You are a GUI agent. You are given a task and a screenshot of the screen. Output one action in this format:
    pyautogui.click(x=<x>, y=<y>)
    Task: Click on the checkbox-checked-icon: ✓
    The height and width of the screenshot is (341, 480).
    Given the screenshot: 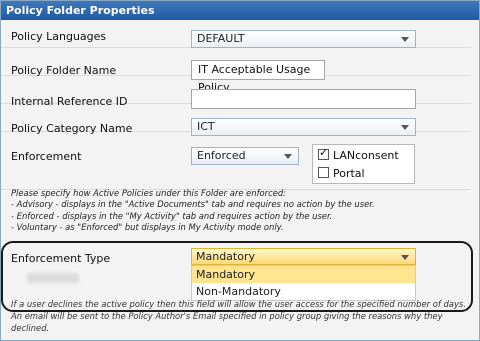 What is the action you would take?
    pyautogui.click(x=323, y=153)
    